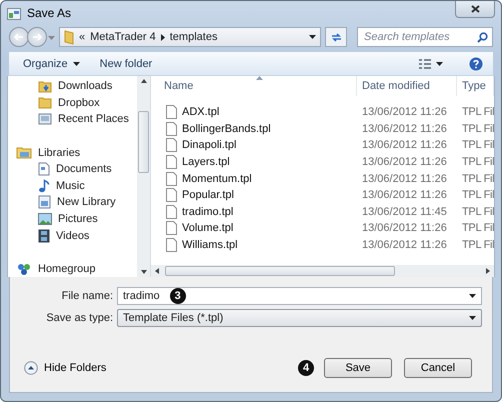 The image size is (502, 402). What do you see at coordinates (72, 186) in the screenshot?
I see `nav-item: Music` at bounding box center [72, 186].